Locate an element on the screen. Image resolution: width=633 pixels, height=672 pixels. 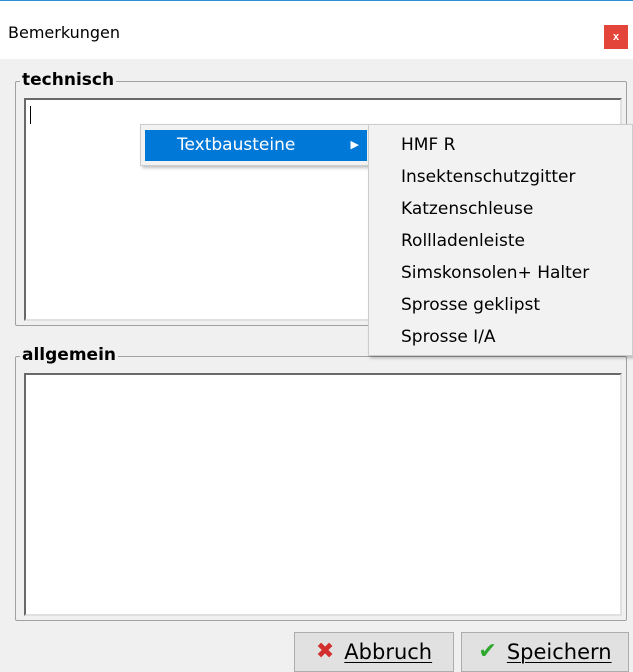
submenu-item-sprosse-ia: Sprosse I/A is located at coordinates (448, 337).